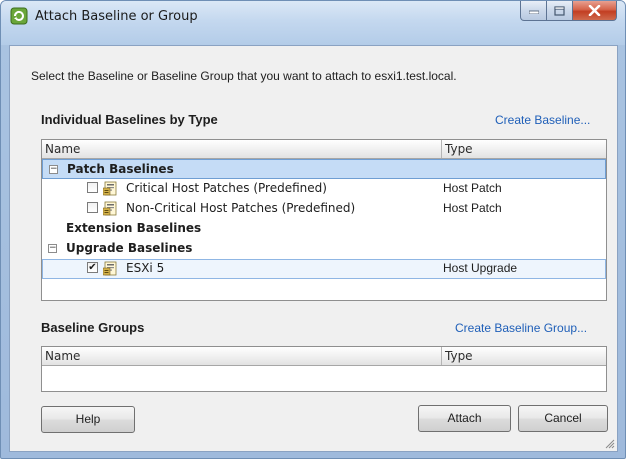 This screenshot has width=626, height=459. I want to click on baseline-name: Critical Host Patches (Predefined), so click(226, 188).